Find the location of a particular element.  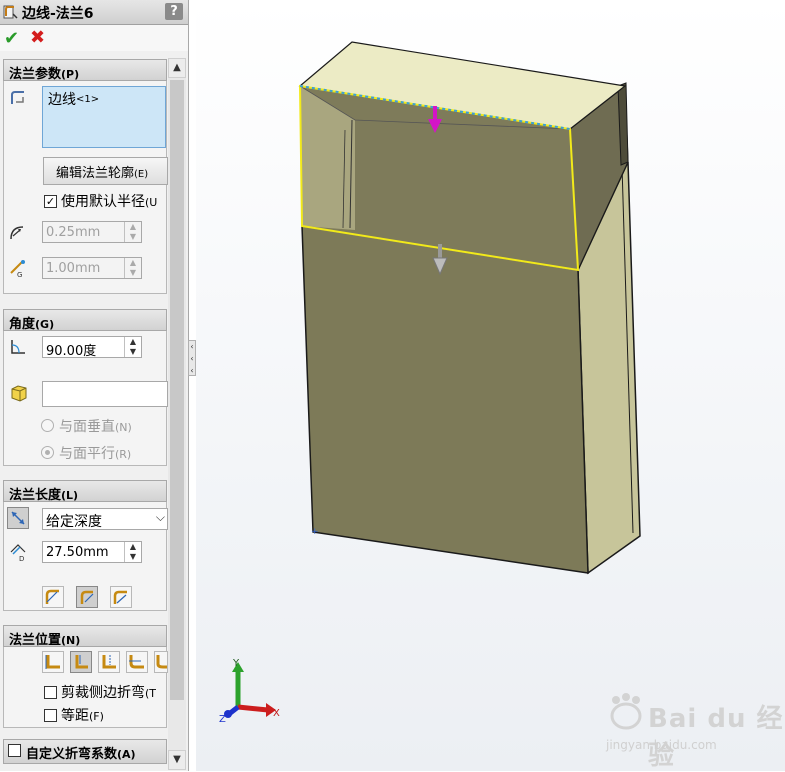

watermark-url: jingyan.baidu.com is located at coordinates (661, 745).